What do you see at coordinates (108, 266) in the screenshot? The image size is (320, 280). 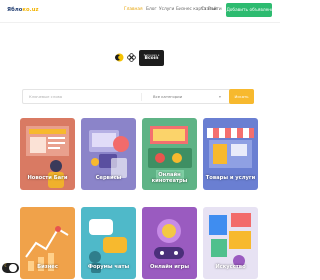 I see `category-label: Форумы чаты` at bounding box center [108, 266].